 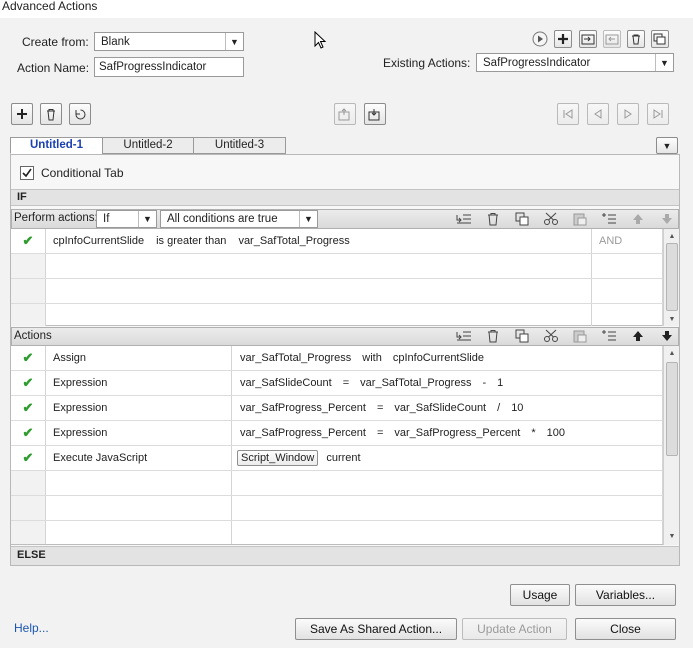 I want to click on duplicate-action-button, so click(x=660, y=39).